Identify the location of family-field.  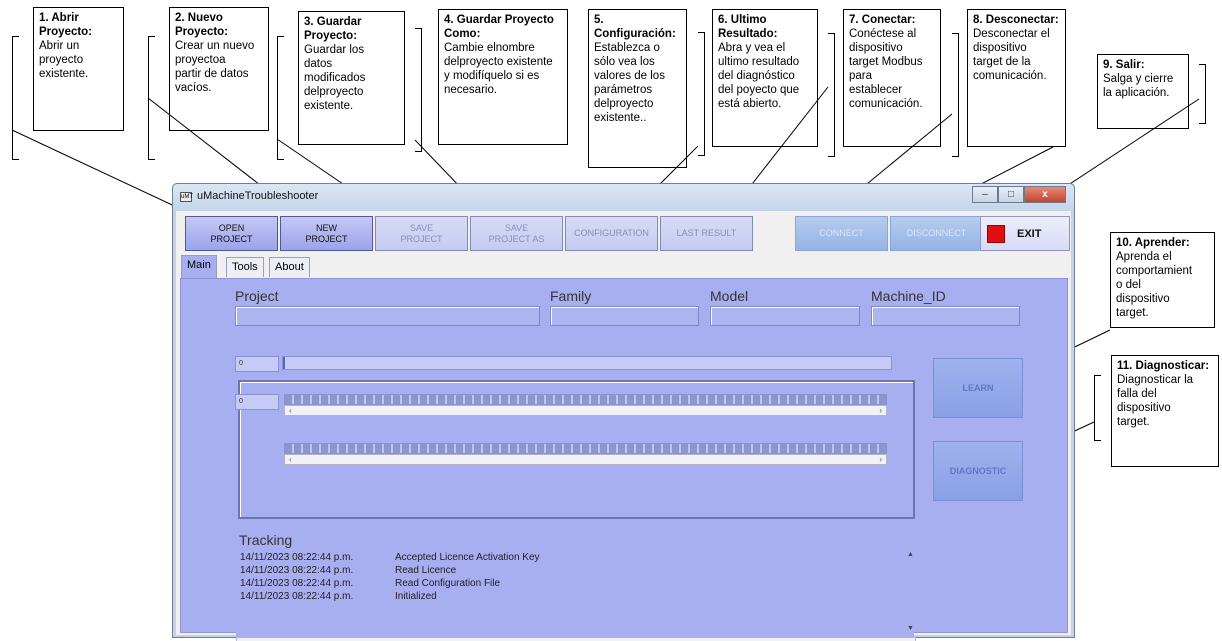
(624, 316).